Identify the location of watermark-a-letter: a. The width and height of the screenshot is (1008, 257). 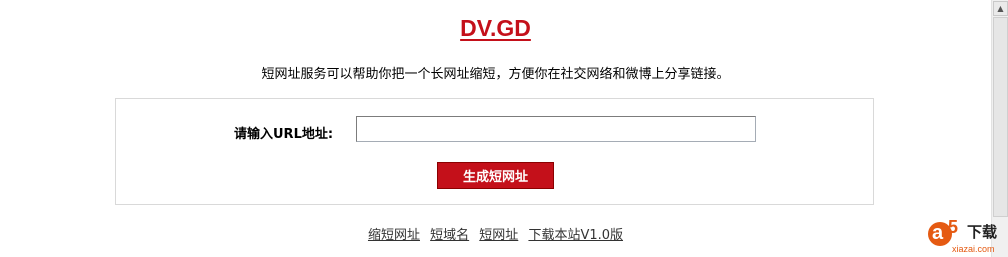
(938, 233).